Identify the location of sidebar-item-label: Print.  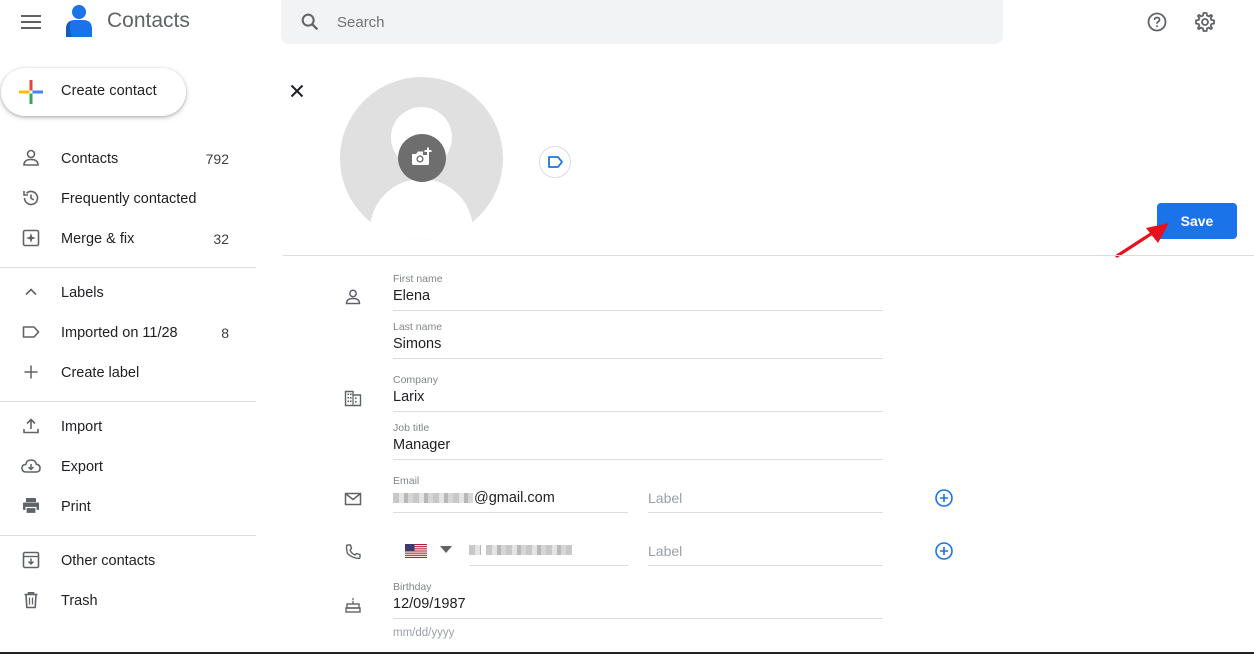
(76, 507).